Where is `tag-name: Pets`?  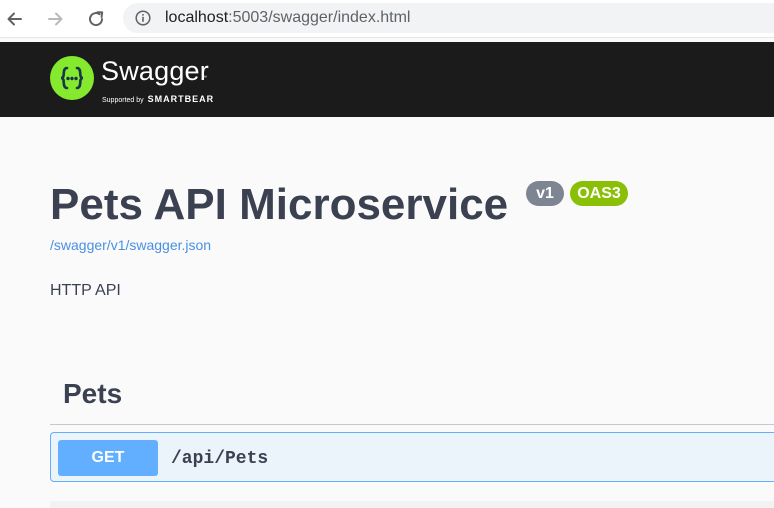 tag-name: Pets is located at coordinates (93, 393).